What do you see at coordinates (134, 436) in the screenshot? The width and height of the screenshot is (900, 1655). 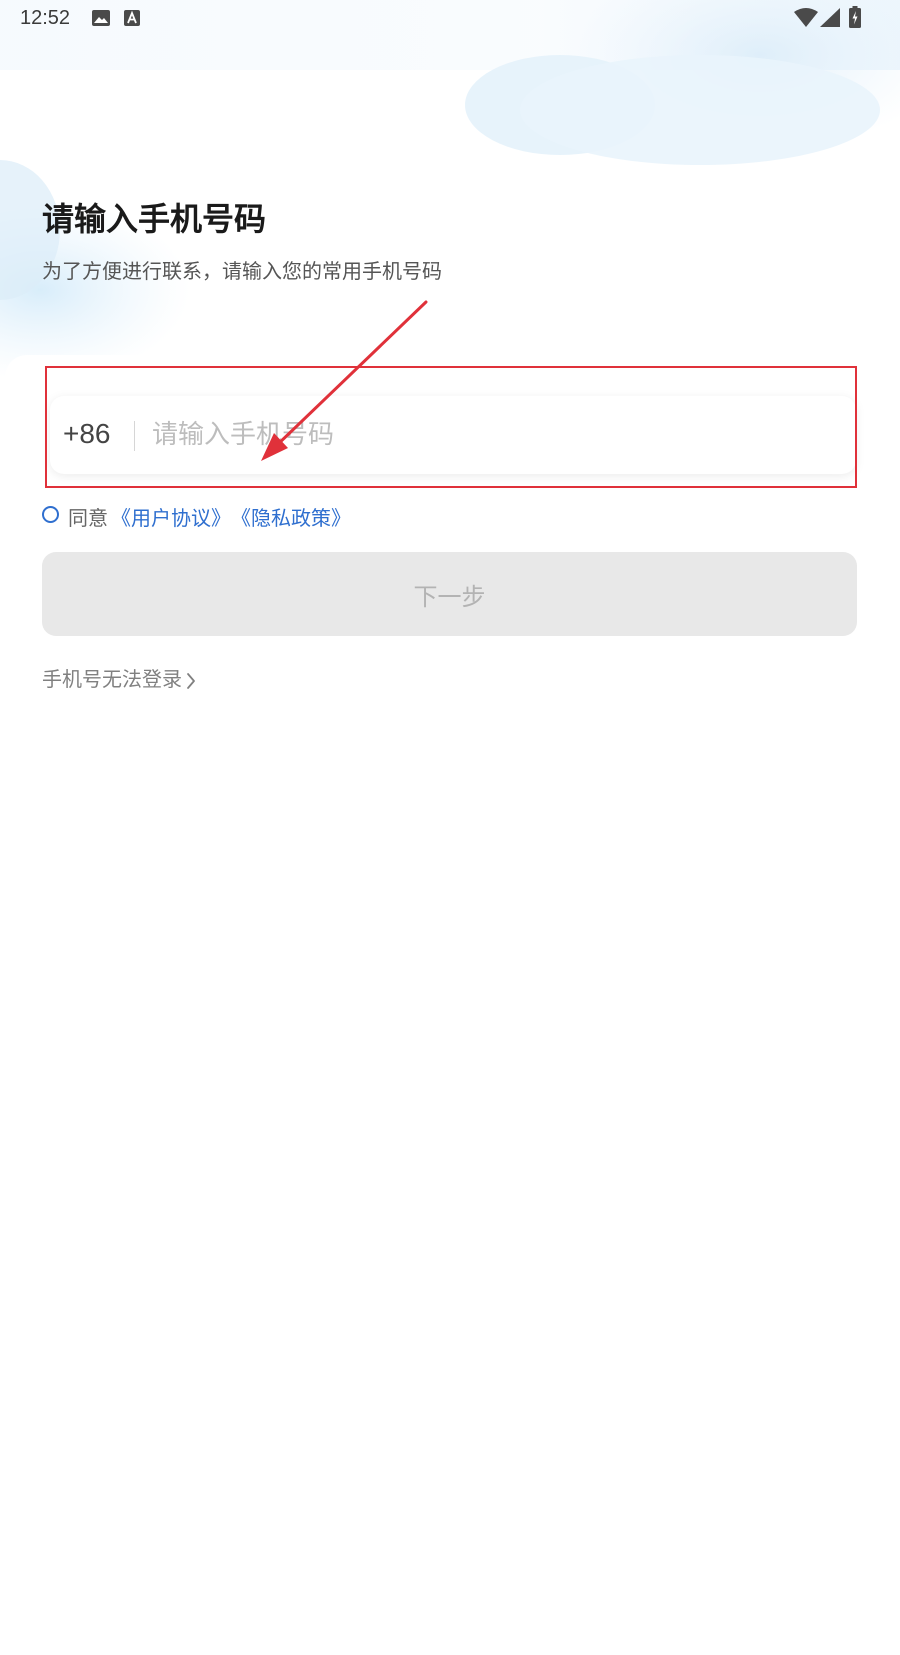 I see `country-code-divider` at bounding box center [134, 436].